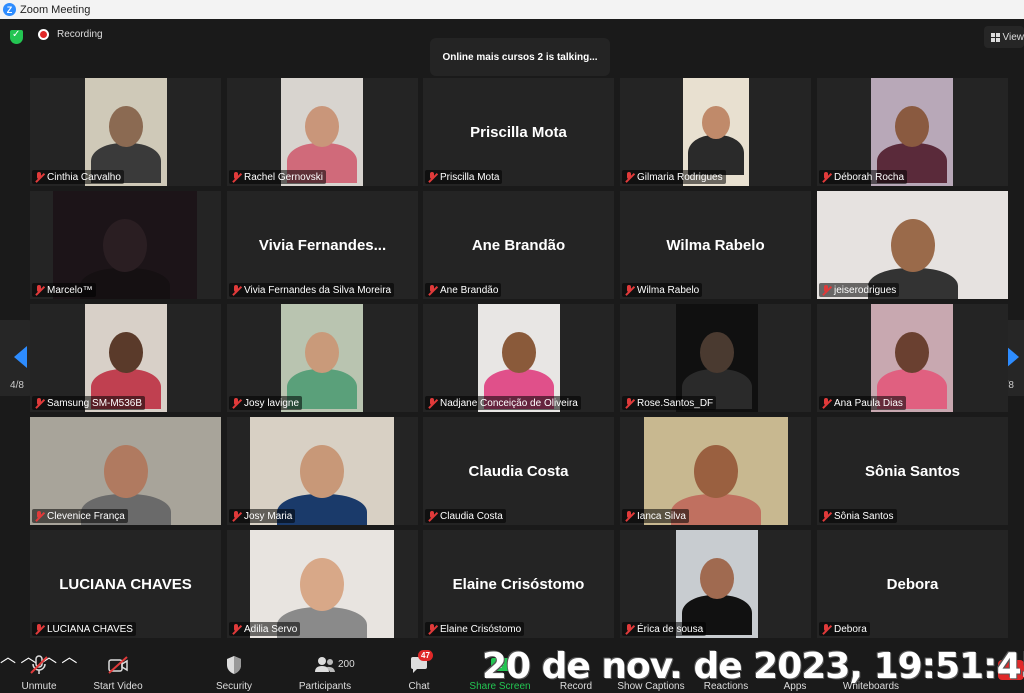 The width and height of the screenshot is (1024, 693). Describe the element at coordinates (670, 629) in the screenshot. I see `participant-name: Érica de sousa` at that location.